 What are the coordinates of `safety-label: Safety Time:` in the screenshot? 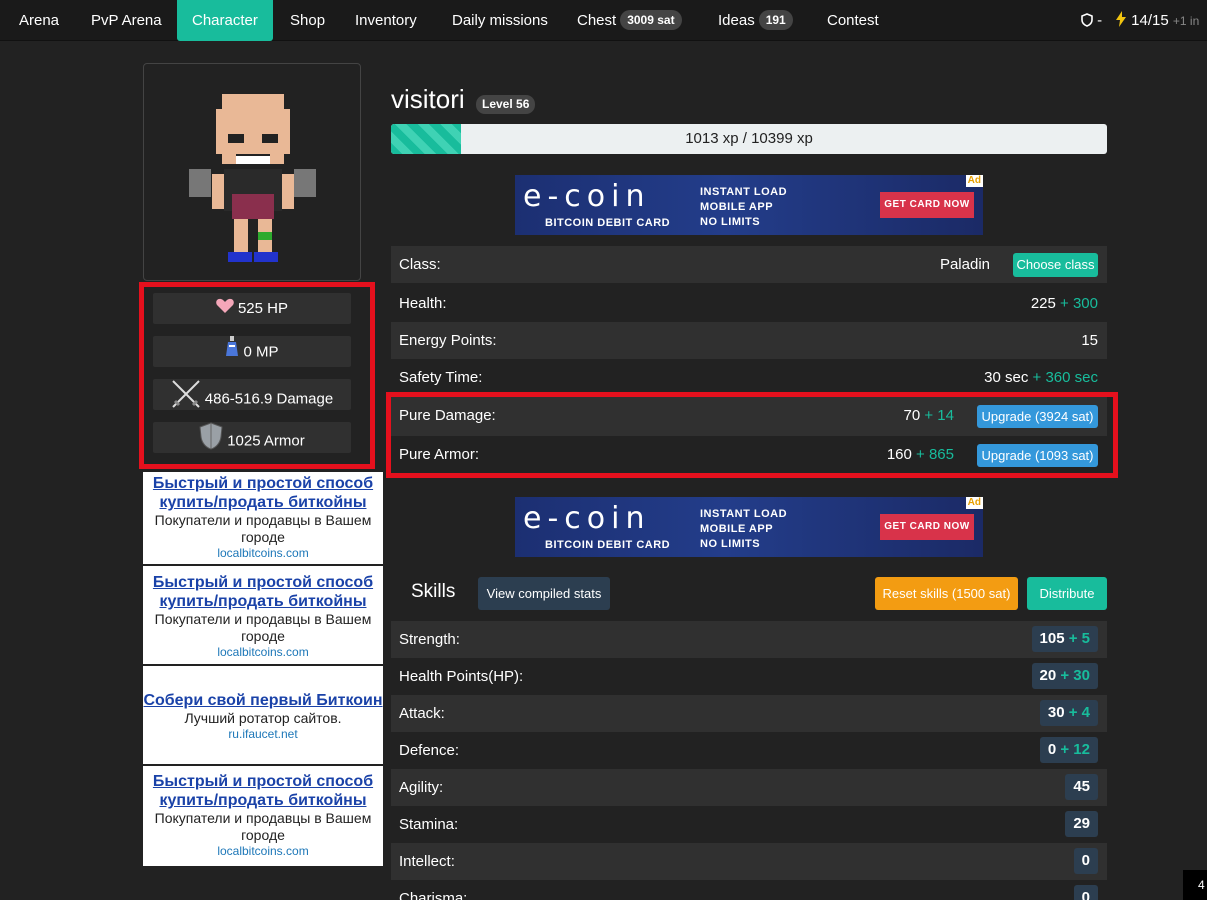 It's located at (441, 377).